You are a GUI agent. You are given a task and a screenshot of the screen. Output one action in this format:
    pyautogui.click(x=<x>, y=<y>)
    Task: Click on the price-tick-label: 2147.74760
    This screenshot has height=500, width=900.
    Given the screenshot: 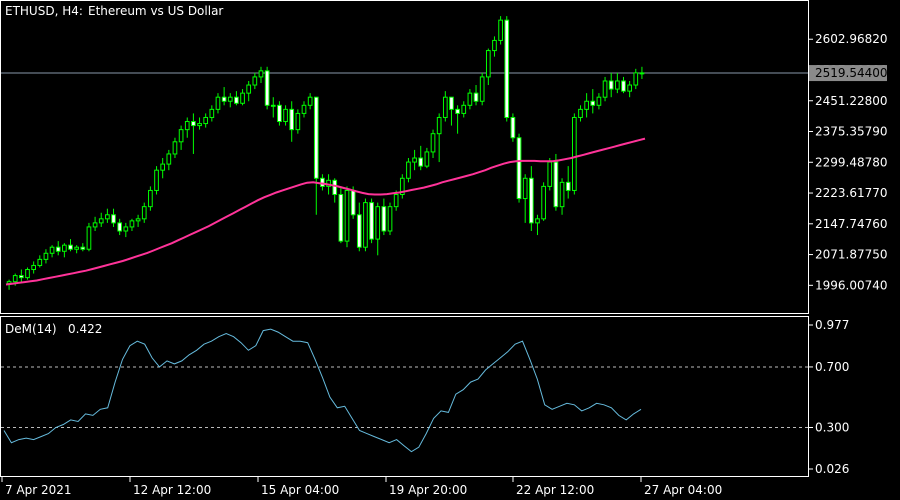 What is the action you would take?
    pyautogui.click(x=851, y=224)
    